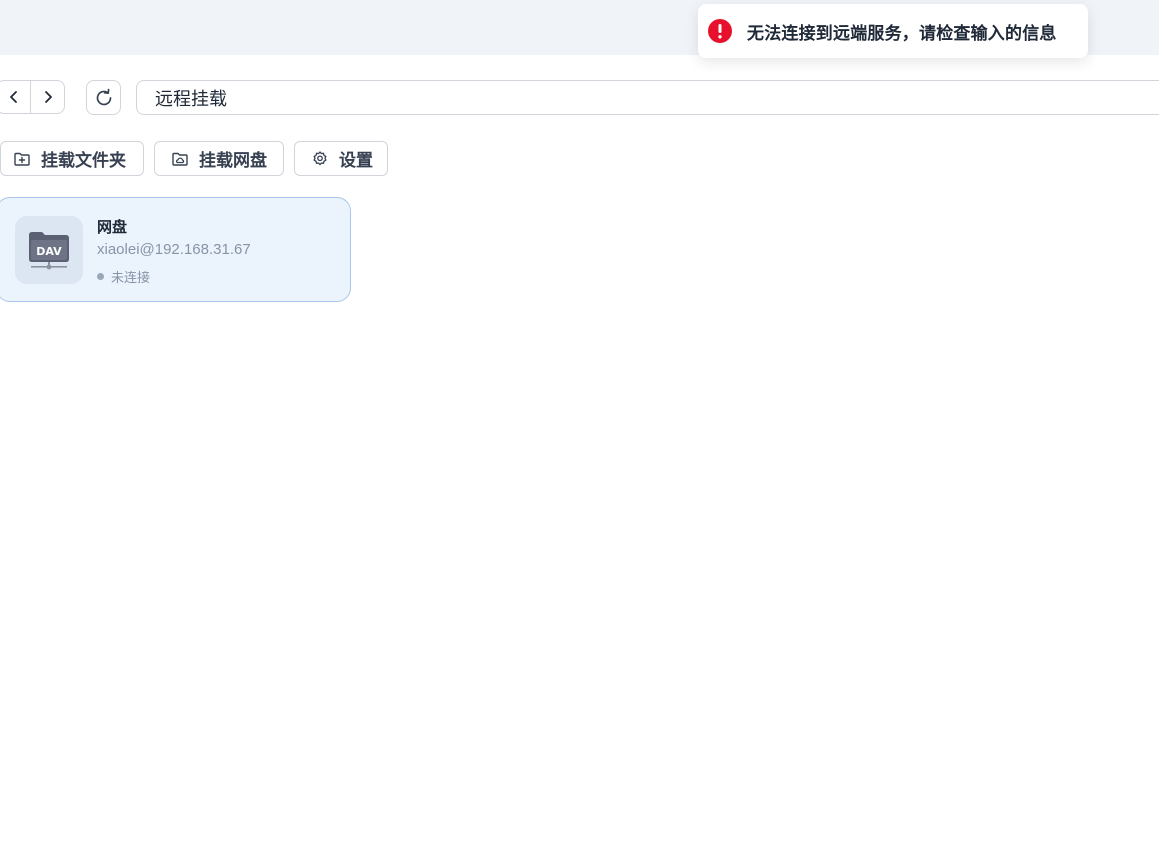 This screenshot has width=1159, height=849. I want to click on error-icon, so click(720, 31).